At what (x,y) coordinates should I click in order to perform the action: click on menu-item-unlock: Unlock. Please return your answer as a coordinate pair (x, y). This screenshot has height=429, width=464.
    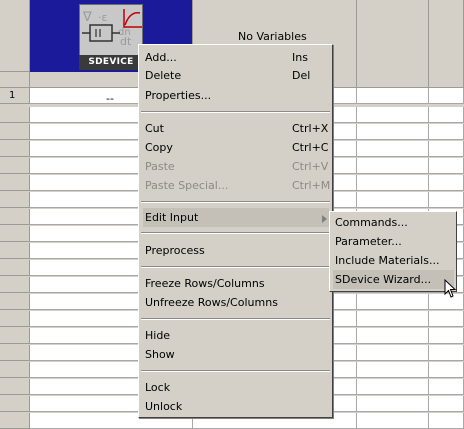
    Looking at the image, I should click on (236, 406).